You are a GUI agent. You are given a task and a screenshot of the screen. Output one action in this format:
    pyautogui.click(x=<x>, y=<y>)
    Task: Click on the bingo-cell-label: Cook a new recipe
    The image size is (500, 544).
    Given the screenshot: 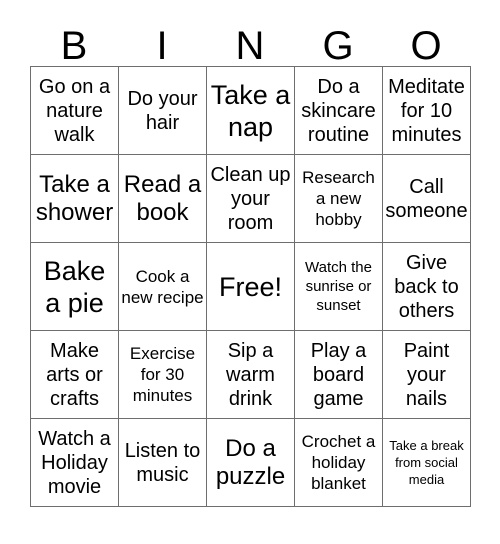 What is the action you would take?
    pyautogui.click(x=162, y=286)
    